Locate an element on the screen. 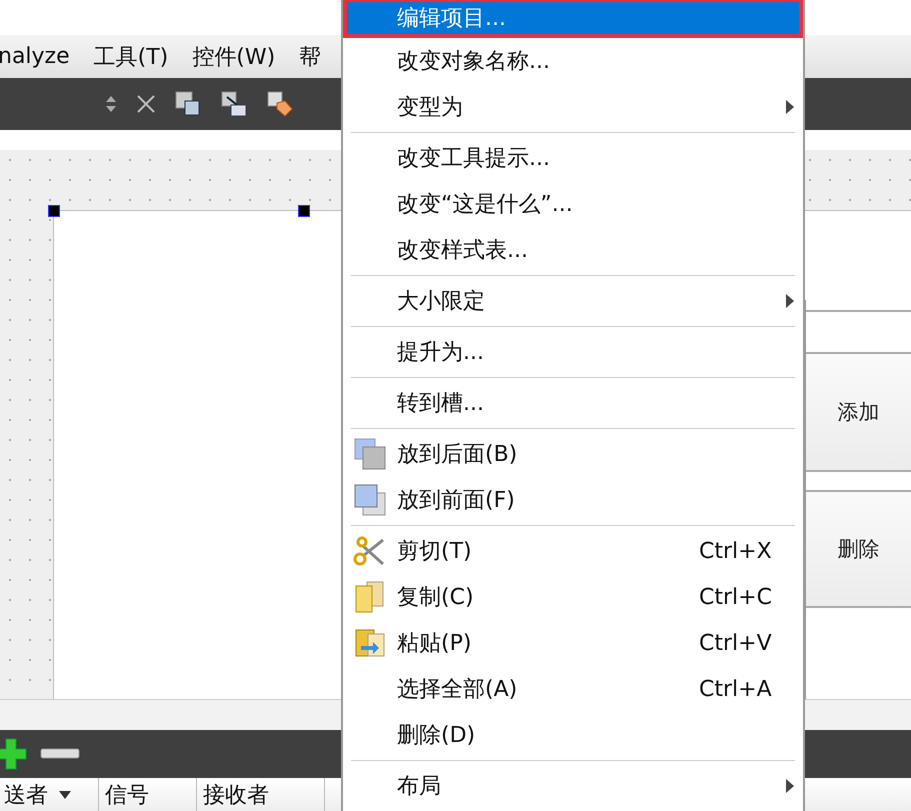 The width and height of the screenshot is (911, 811). form-button: 删除 is located at coordinates (858, 549).